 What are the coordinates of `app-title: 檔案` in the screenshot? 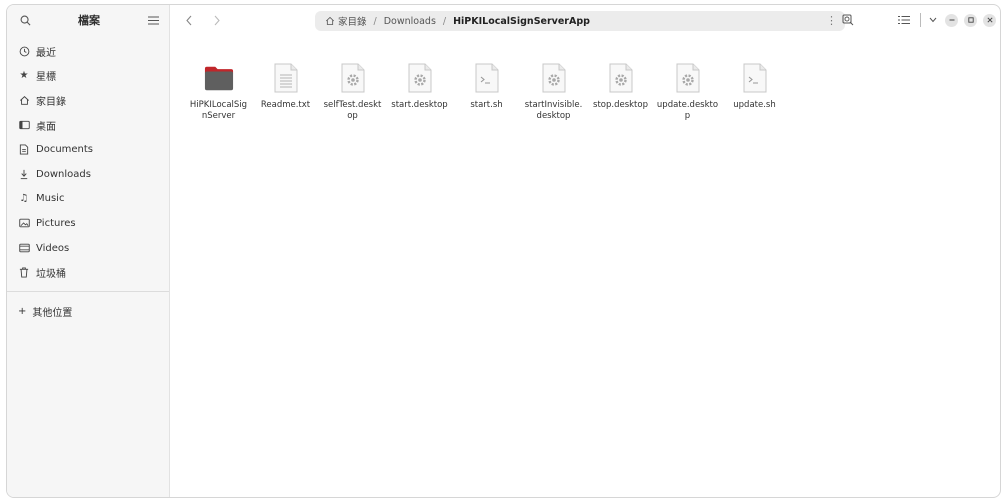 It's located at (89, 20).